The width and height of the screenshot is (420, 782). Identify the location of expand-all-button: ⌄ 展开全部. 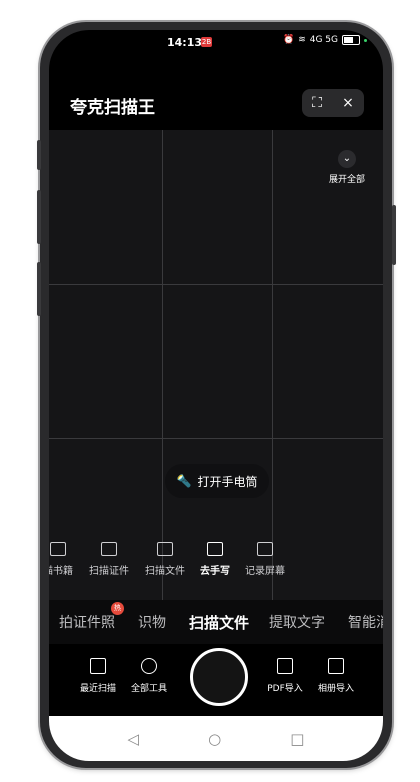
(347, 167).